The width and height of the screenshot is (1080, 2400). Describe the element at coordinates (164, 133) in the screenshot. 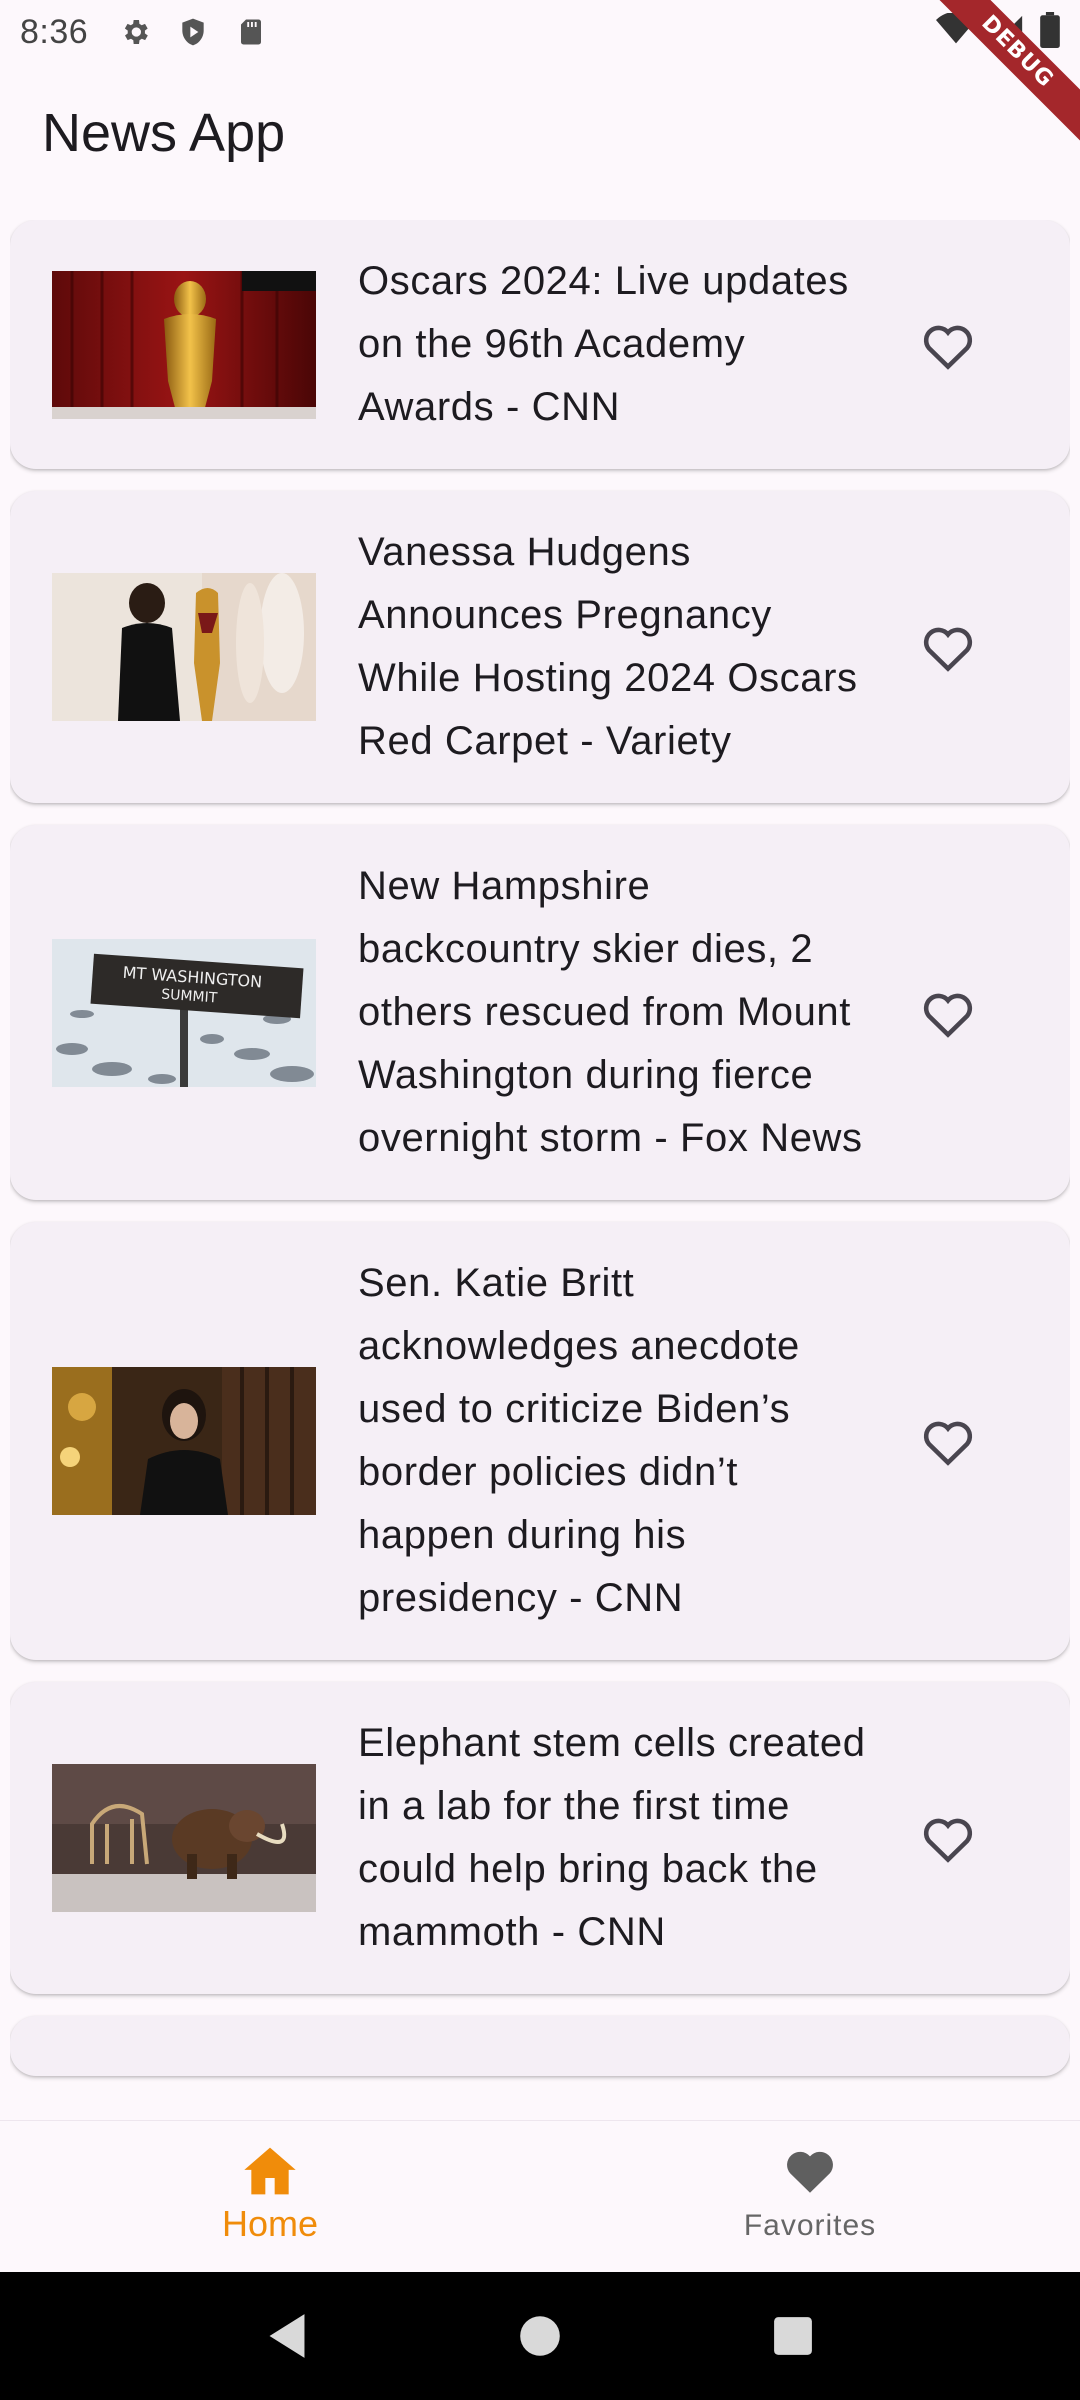

I see `page-title: News App` at that location.